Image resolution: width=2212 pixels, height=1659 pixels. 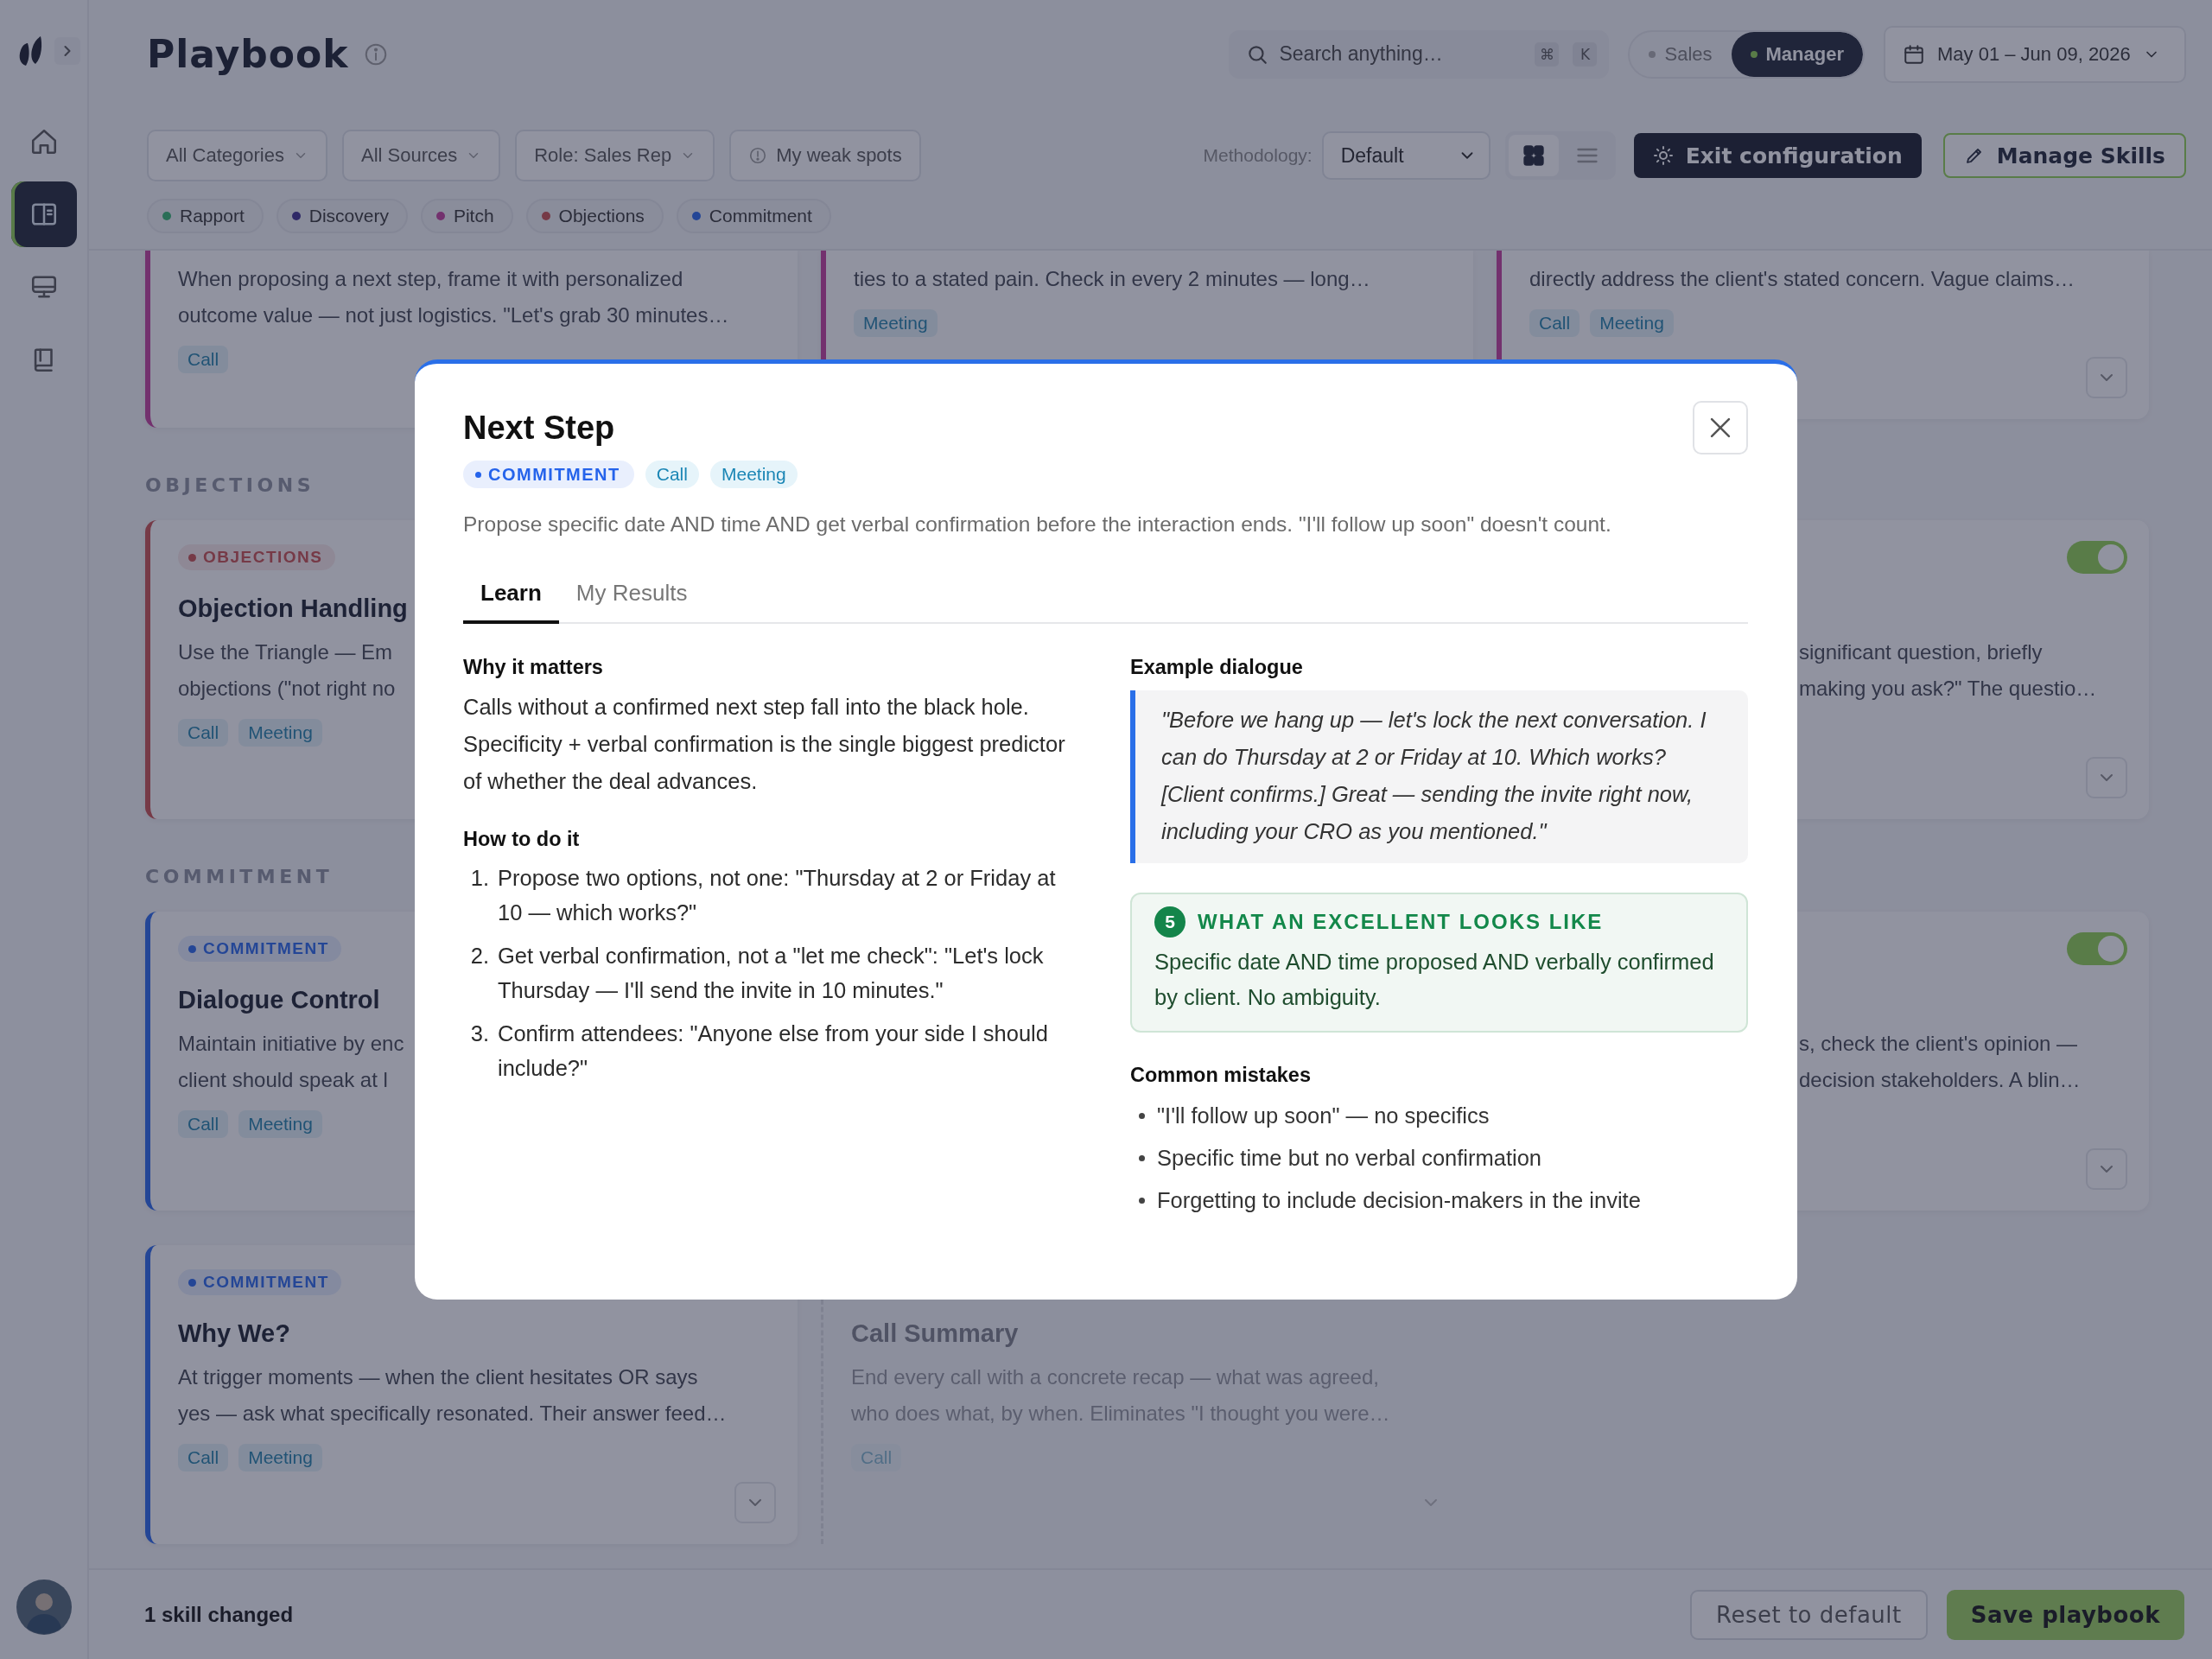 What do you see at coordinates (753, 216) in the screenshot?
I see `category-chip: Commitment` at bounding box center [753, 216].